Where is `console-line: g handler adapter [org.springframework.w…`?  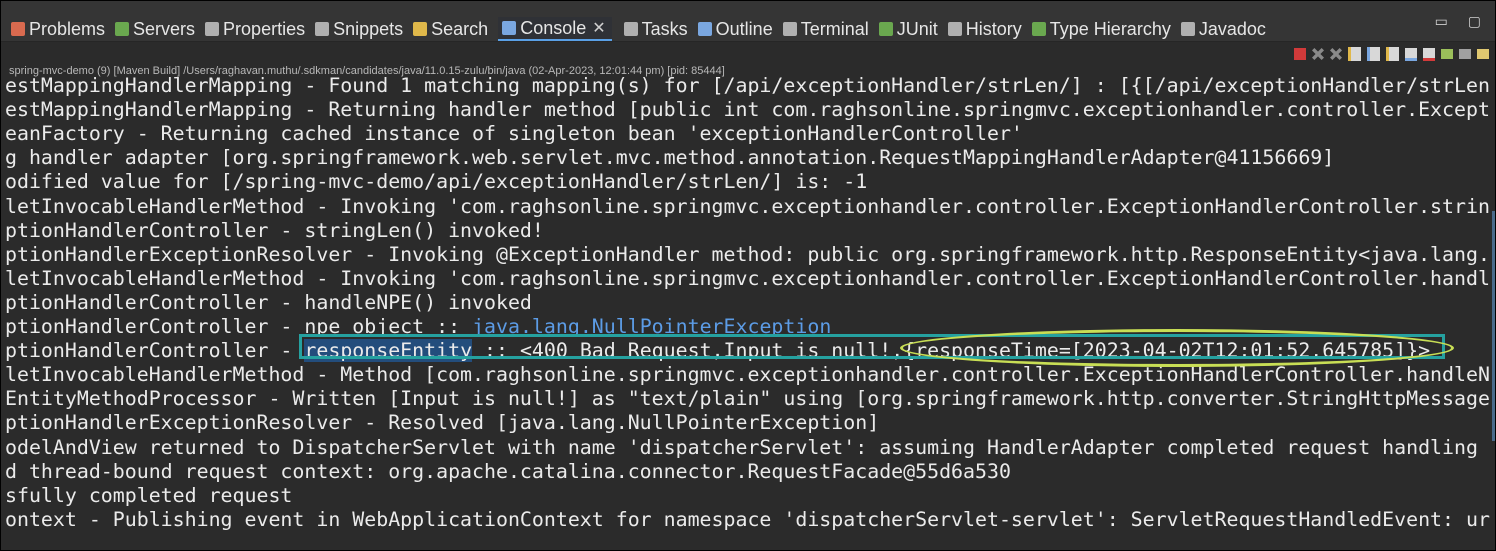
console-line: g handler adapter [org.springframework.w… is located at coordinates (669, 158).